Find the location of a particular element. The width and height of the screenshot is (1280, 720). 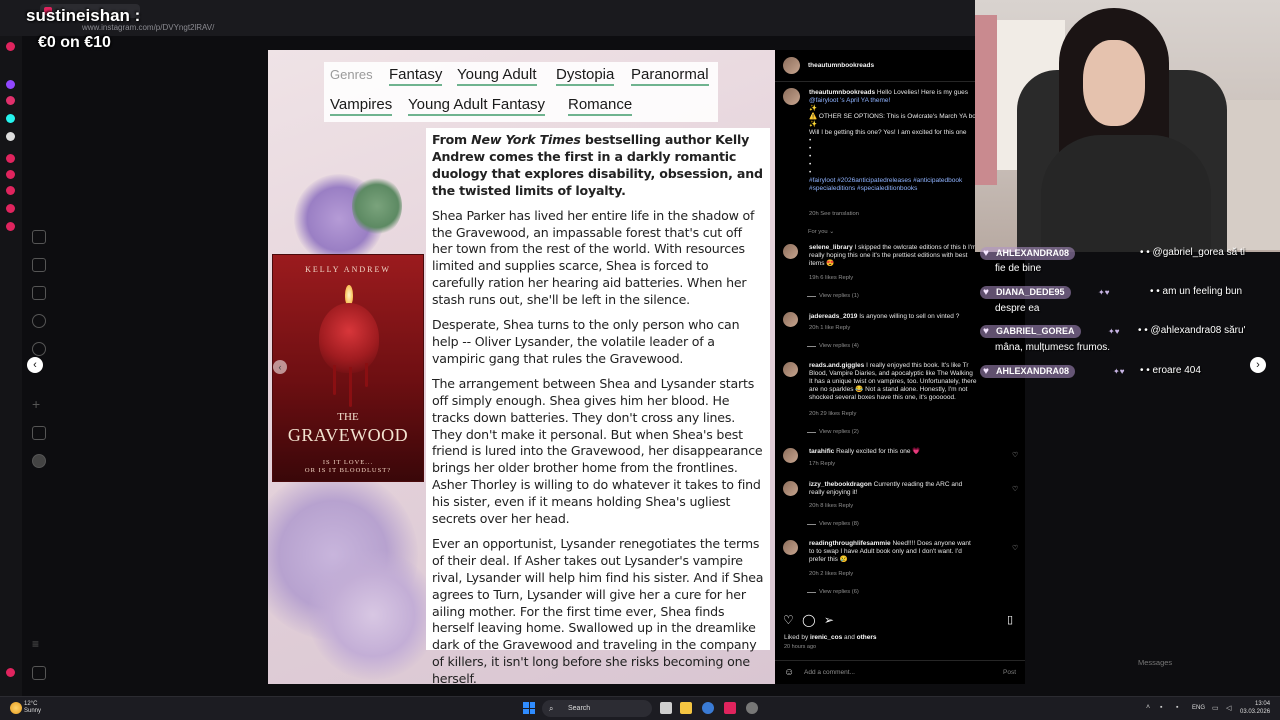

clock: 13:04 03.03.2026 is located at coordinates (1255, 708).